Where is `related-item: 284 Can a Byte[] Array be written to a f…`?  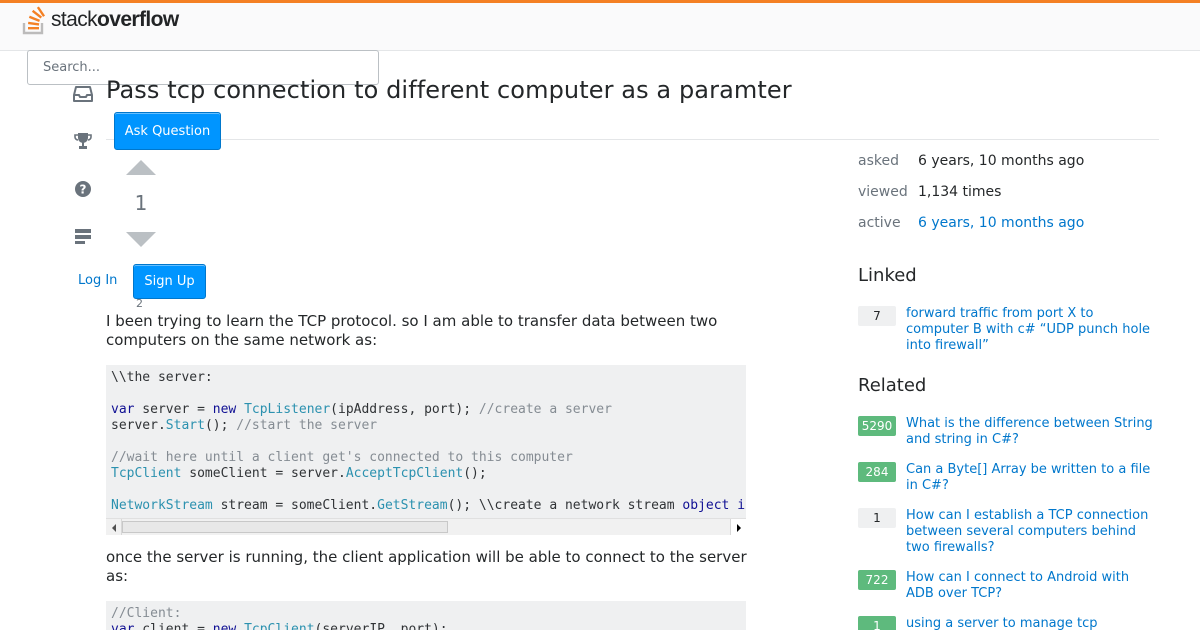 related-item: 284 Can a Byte[] Array be written to a f… is located at coordinates (1008, 478).